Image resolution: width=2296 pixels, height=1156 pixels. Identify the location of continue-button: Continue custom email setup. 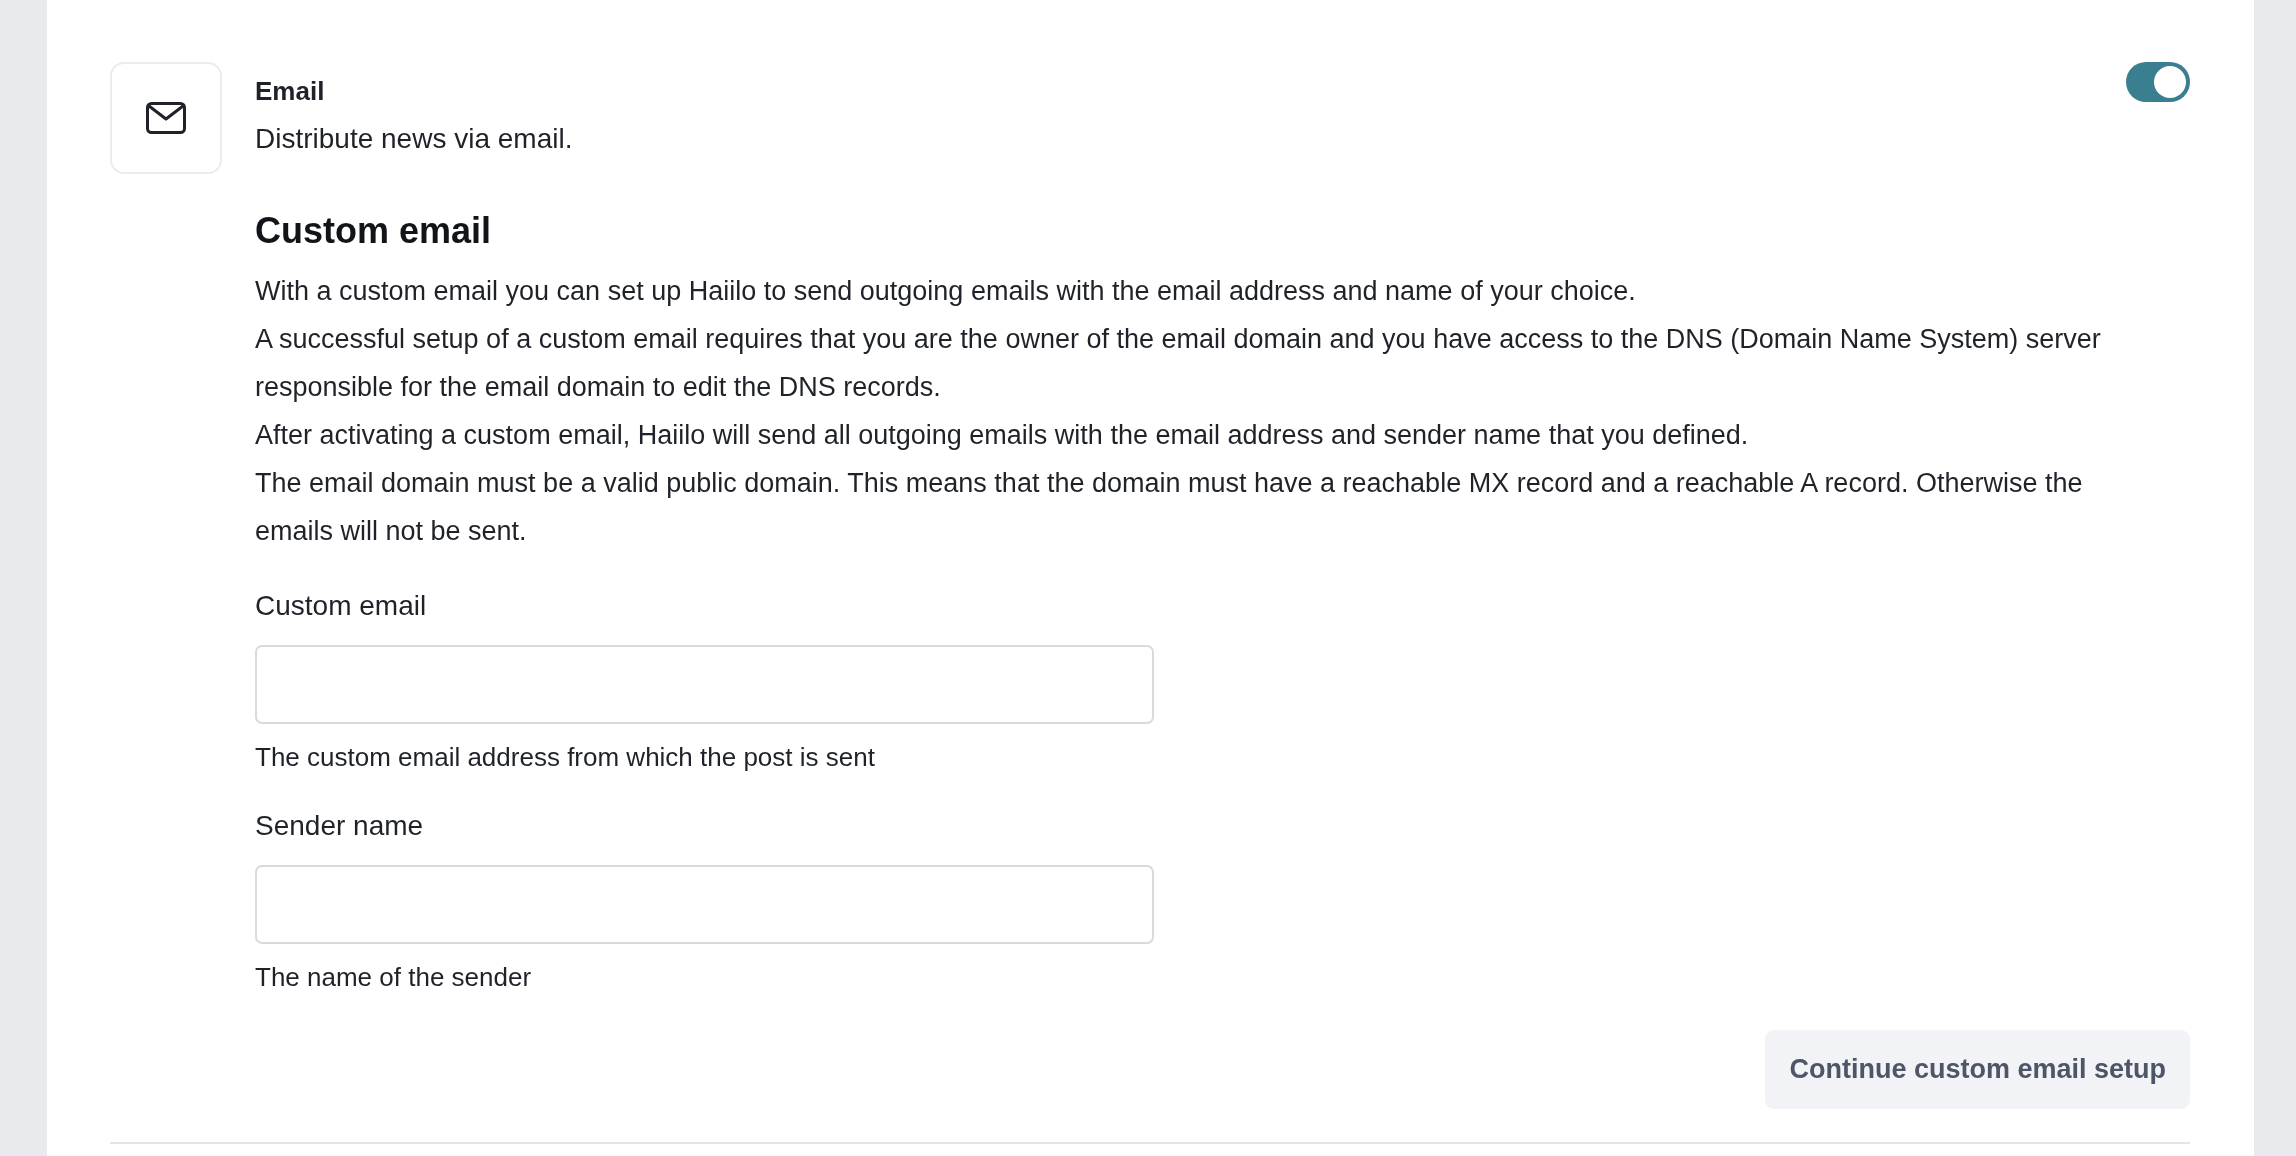
(1977, 1069).